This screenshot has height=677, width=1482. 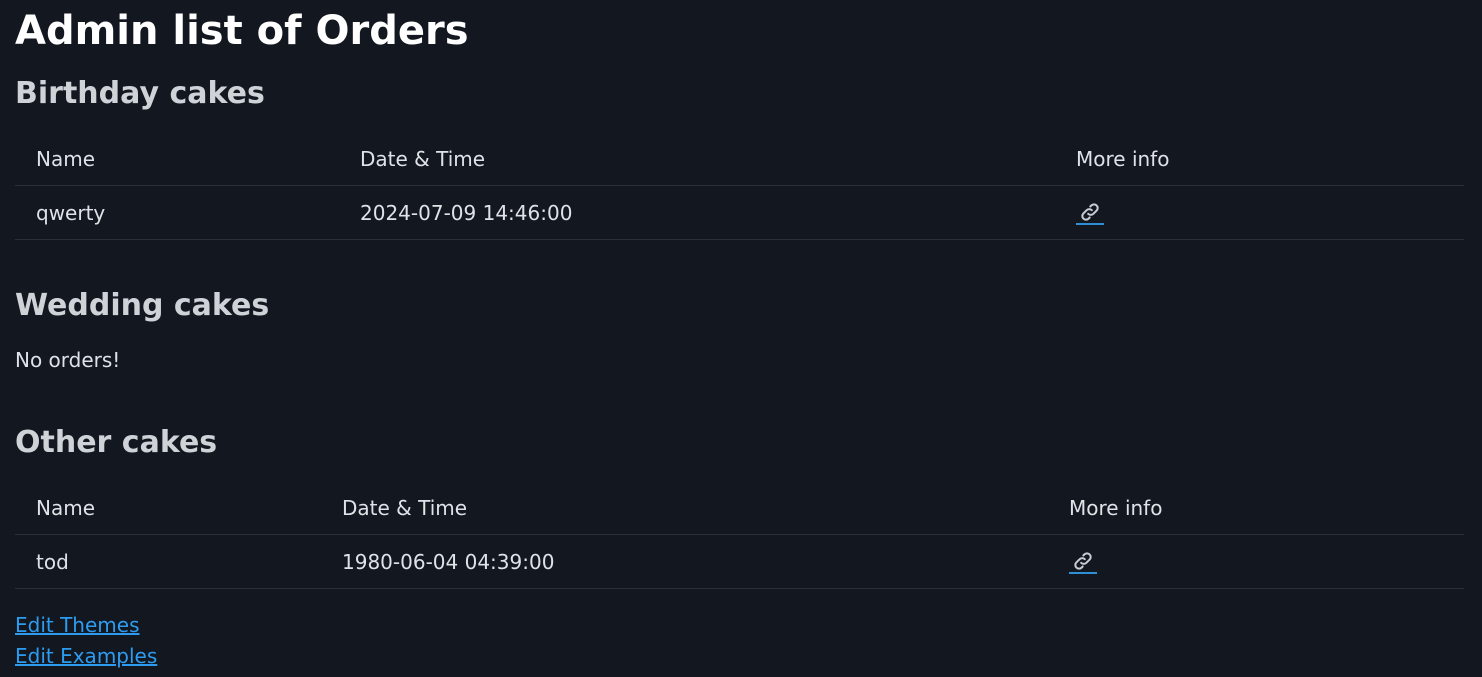 What do you see at coordinates (142, 305) in the screenshot?
I see `wedding-cakes-heading: Wedding cakes` at bounding box center [142, 305].